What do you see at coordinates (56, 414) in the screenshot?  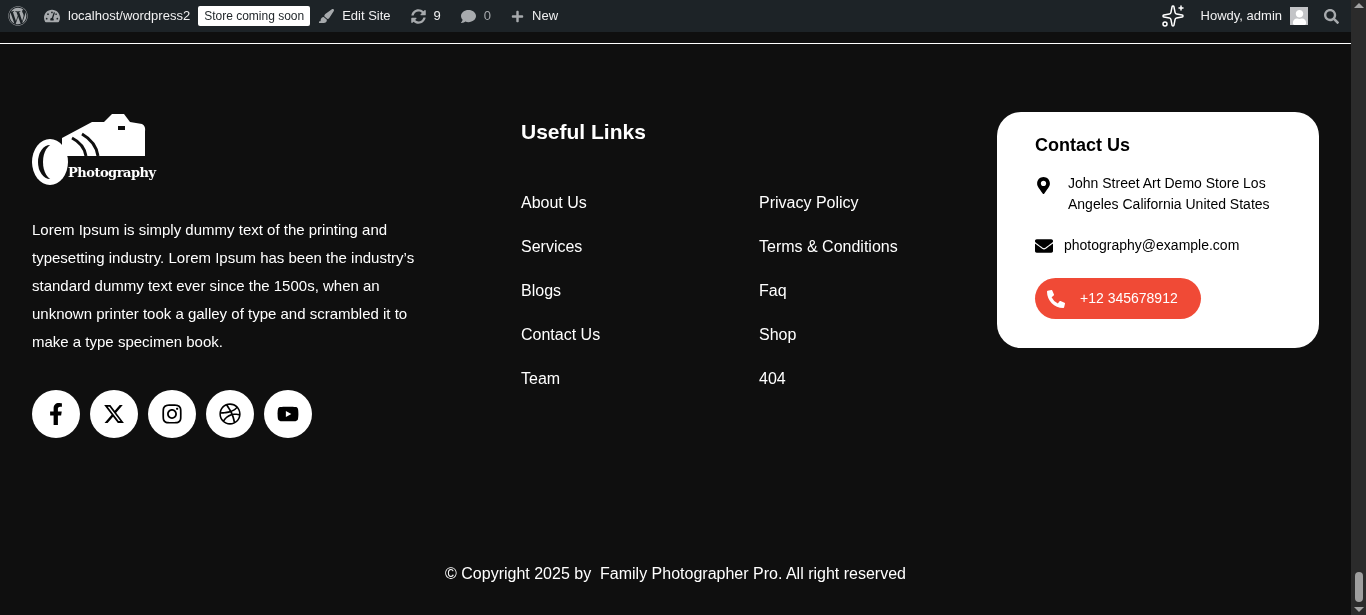 I see `facebook-link` at bounding box center [56, 414].